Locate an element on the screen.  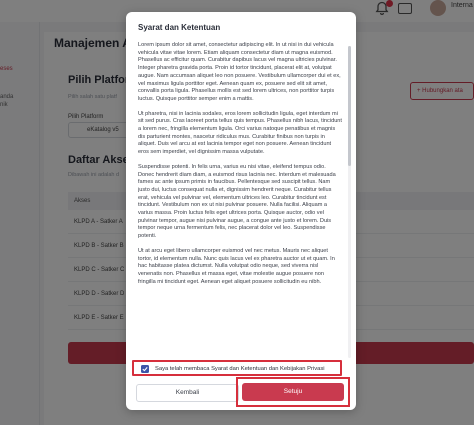
agree-button-highlight: Setuju is located at coordinates (293, 392).